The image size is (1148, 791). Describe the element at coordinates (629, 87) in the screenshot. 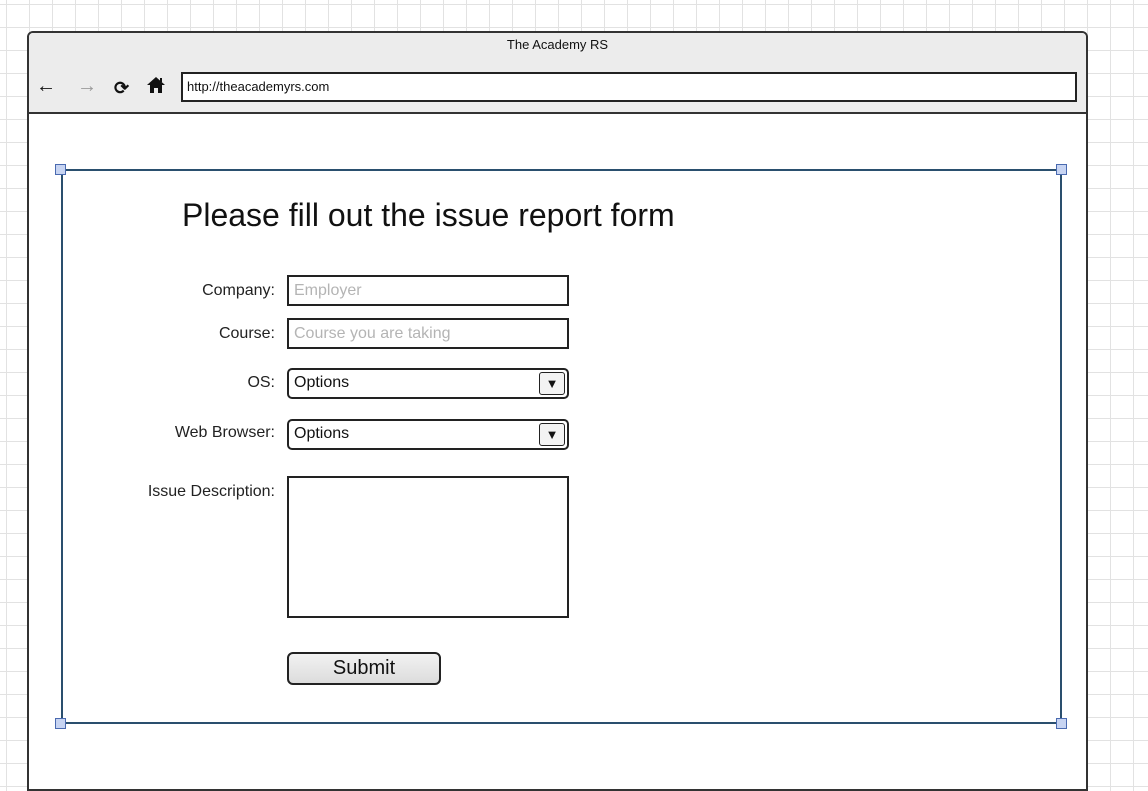

I see `address-bar: http://theacademyrs.com` at that location.